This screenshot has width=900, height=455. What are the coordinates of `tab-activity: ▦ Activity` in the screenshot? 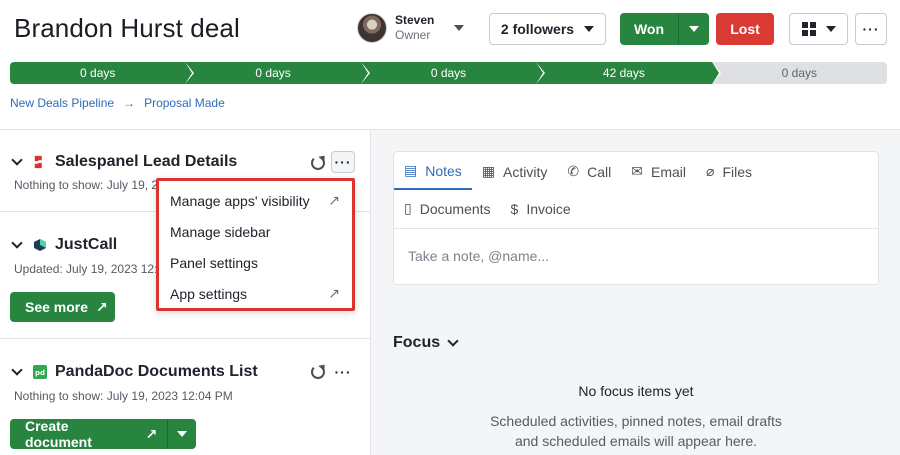 It's located at (515, 171).